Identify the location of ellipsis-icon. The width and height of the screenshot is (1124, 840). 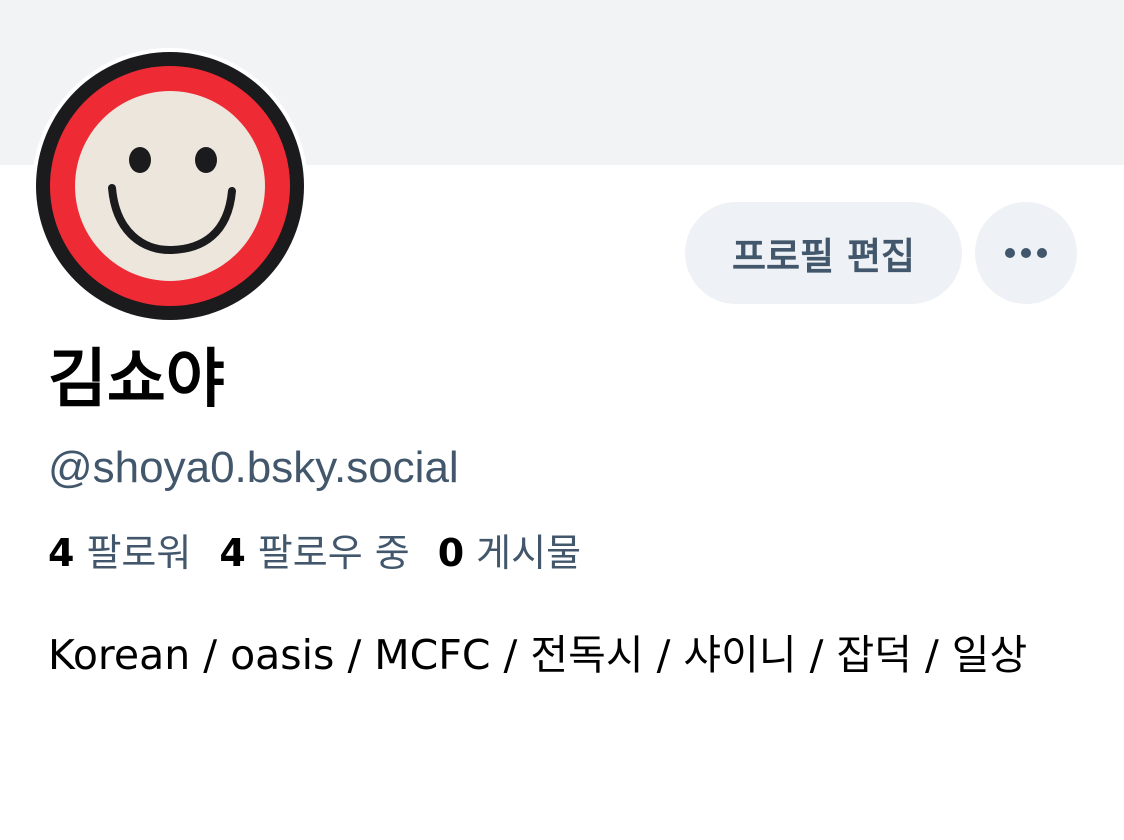
(1026, 253).